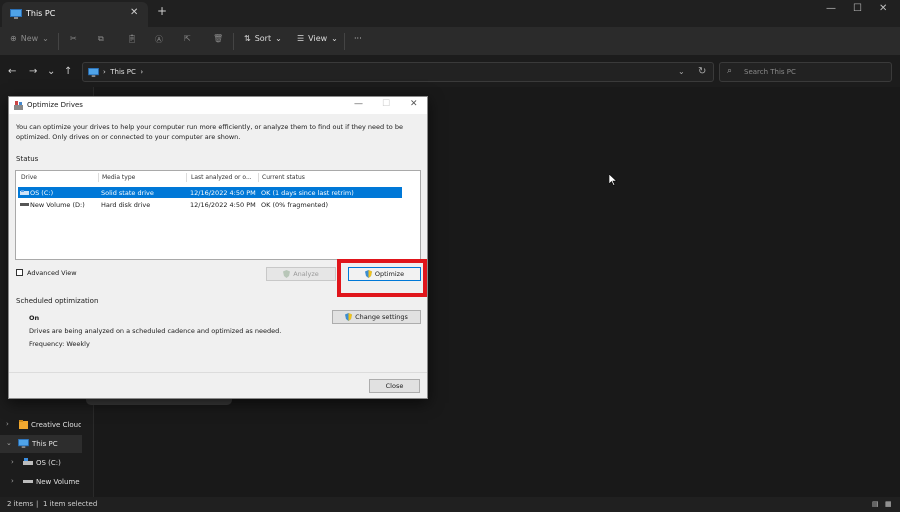  What do you see at coordinates (12, 71) in the screenshot?
I see `back-icon: ←` at bounding box center [12, 71].